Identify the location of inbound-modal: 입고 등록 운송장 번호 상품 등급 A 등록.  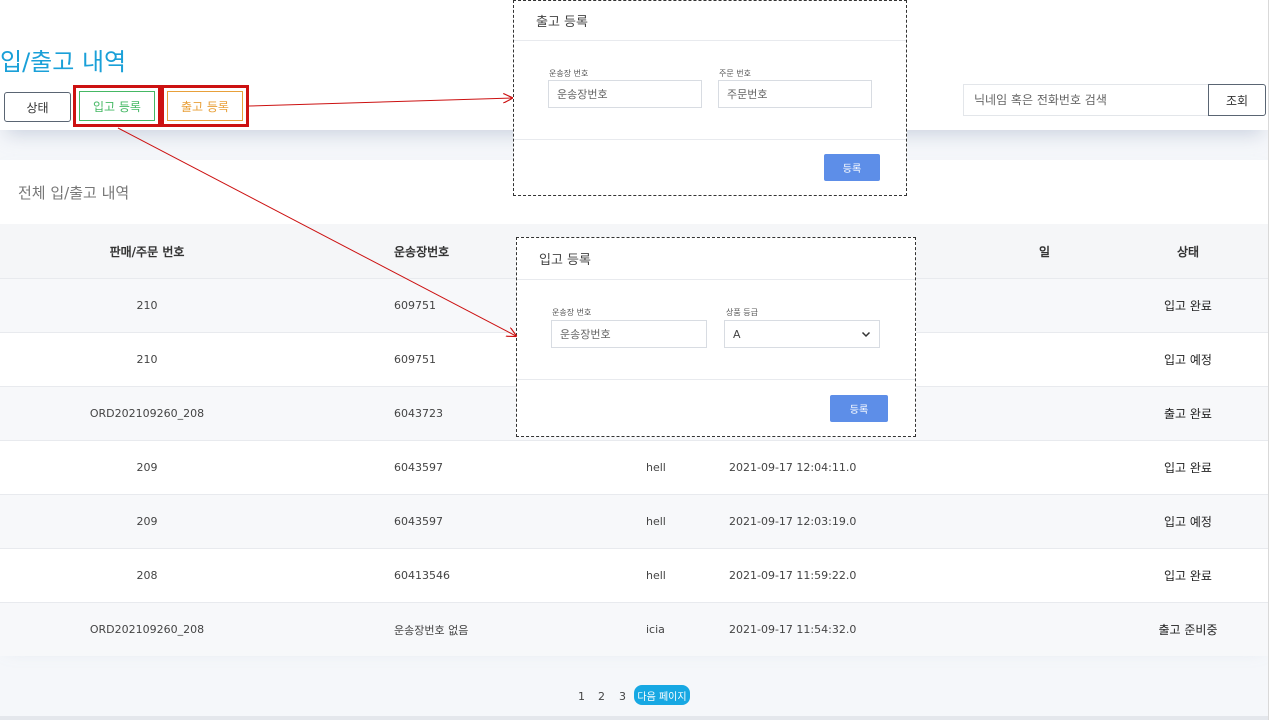
(716, 337).